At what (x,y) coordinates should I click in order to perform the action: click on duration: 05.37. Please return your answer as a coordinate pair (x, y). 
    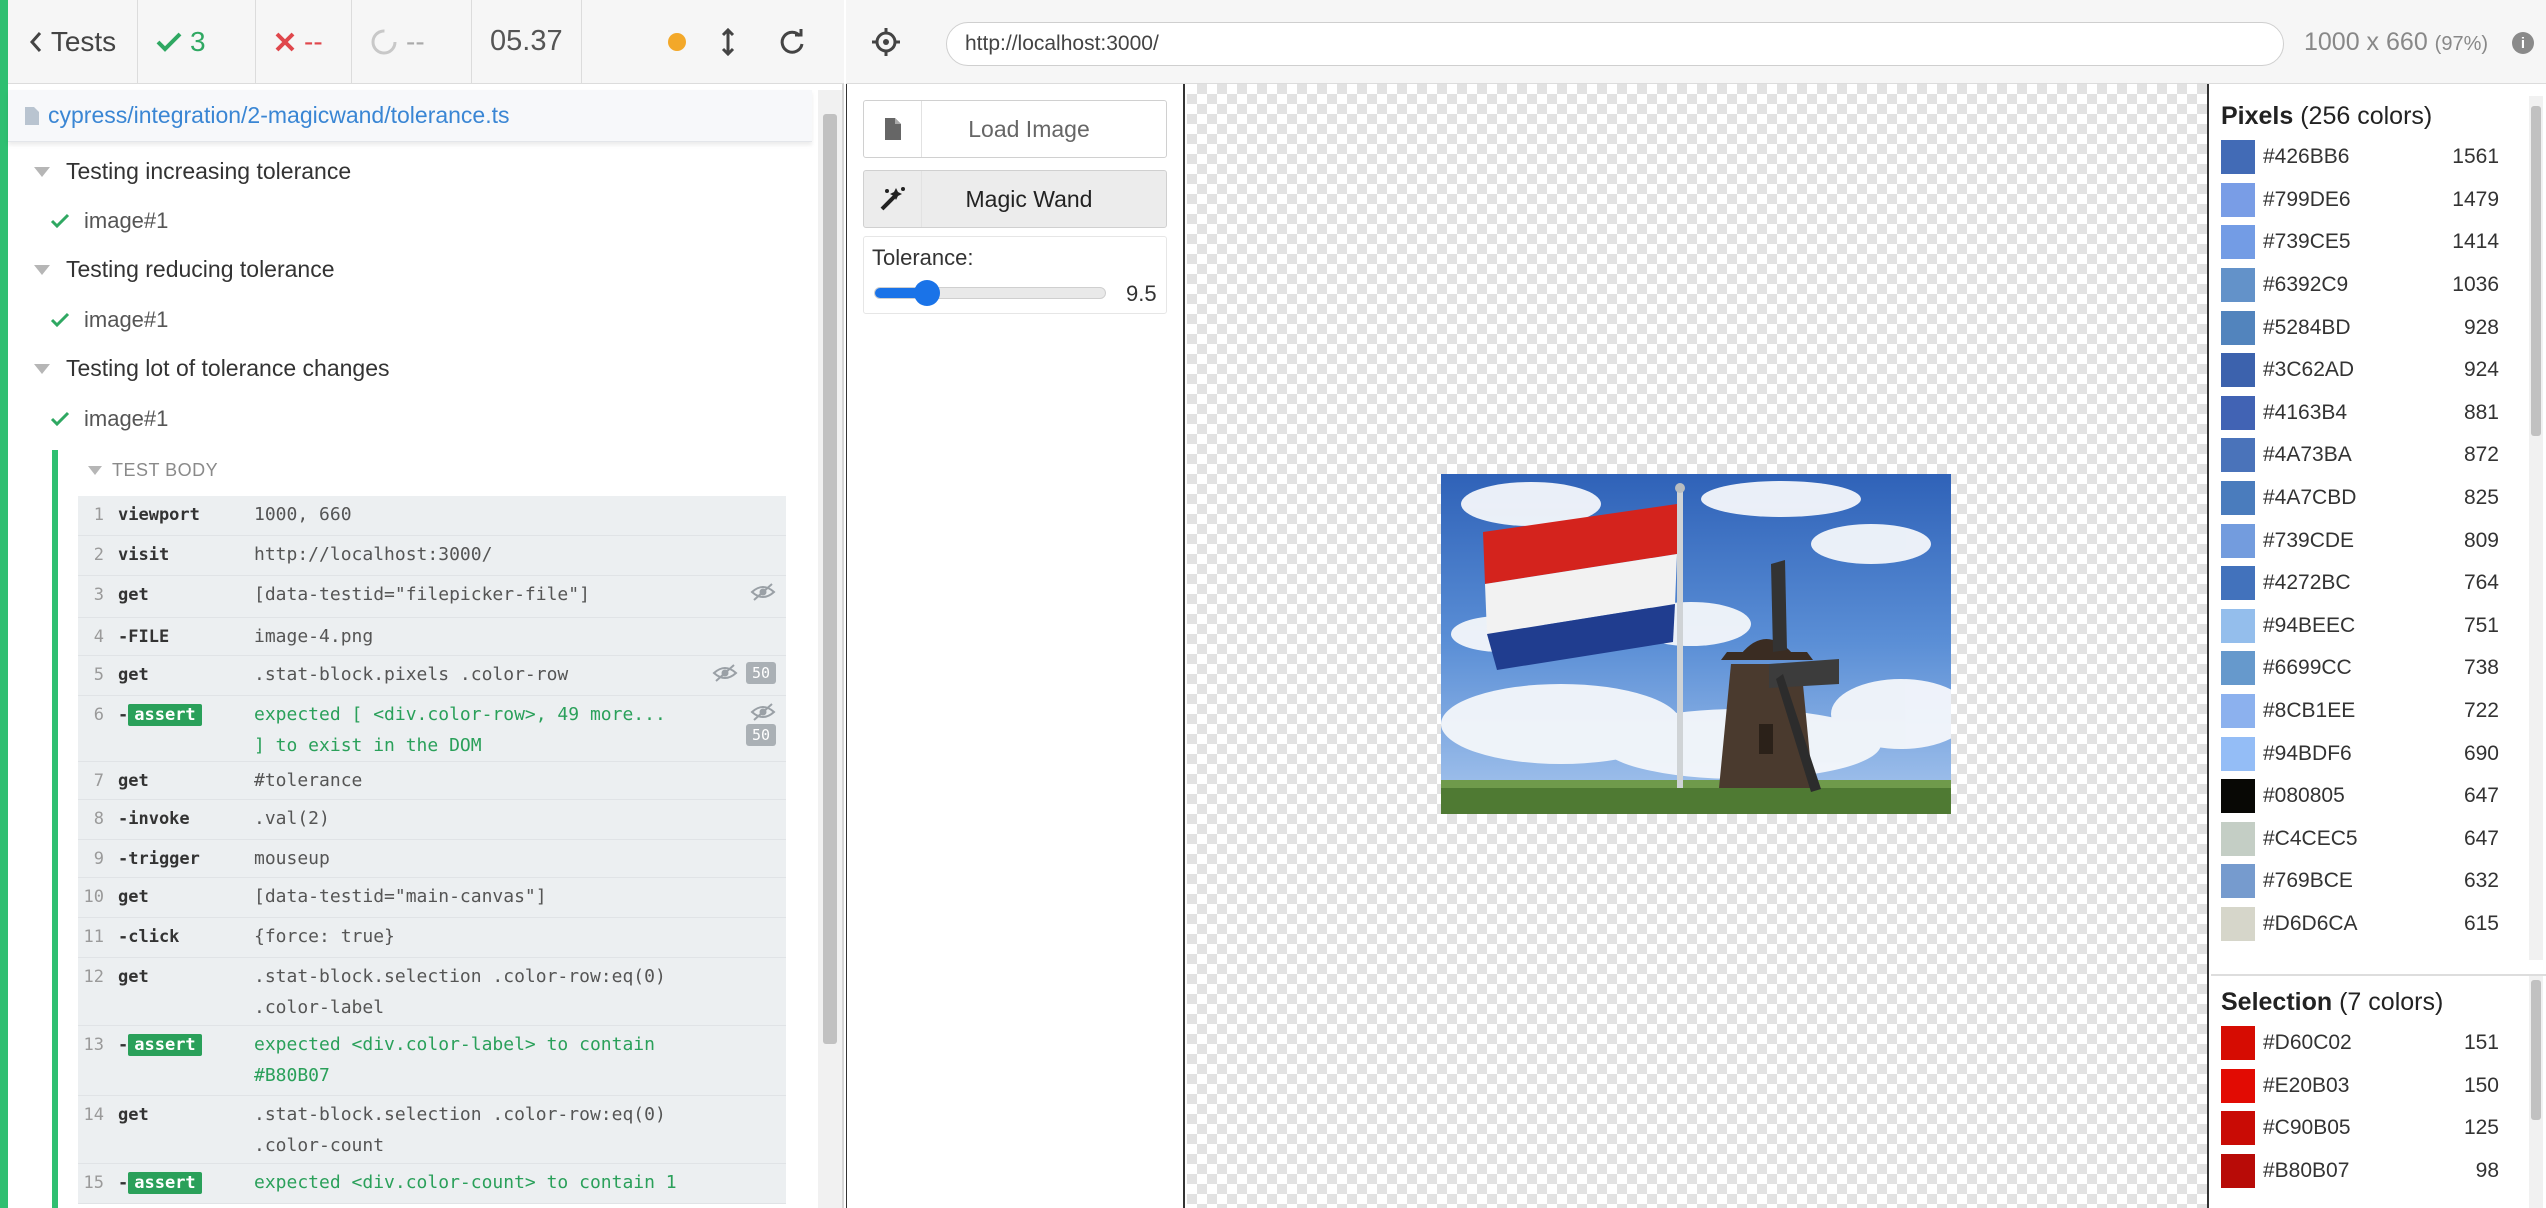
    Looking at the image, I should click on (527, 42).